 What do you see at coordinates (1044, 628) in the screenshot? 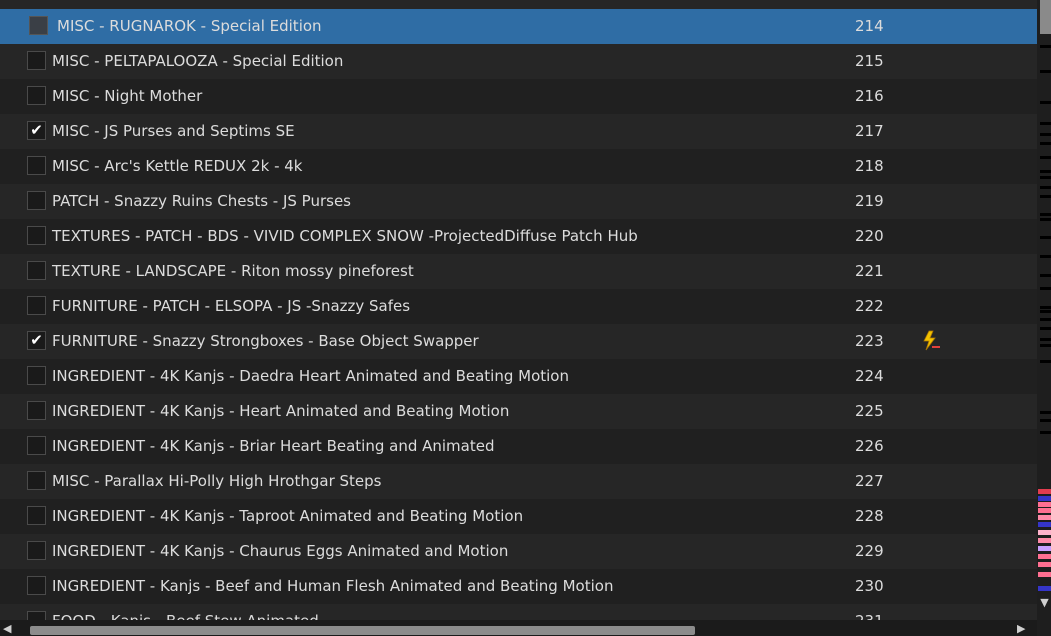
I see `scrollbar-corner` at bounding box center [1044, 628].